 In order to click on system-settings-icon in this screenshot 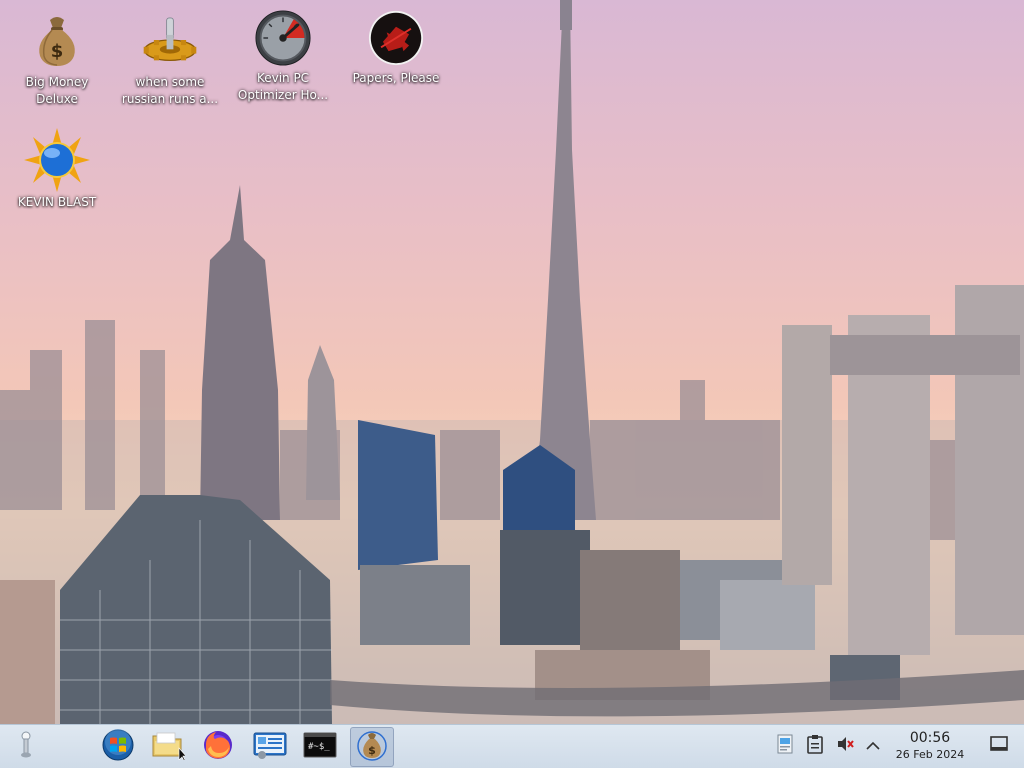, I will do `click(270, 747)`.